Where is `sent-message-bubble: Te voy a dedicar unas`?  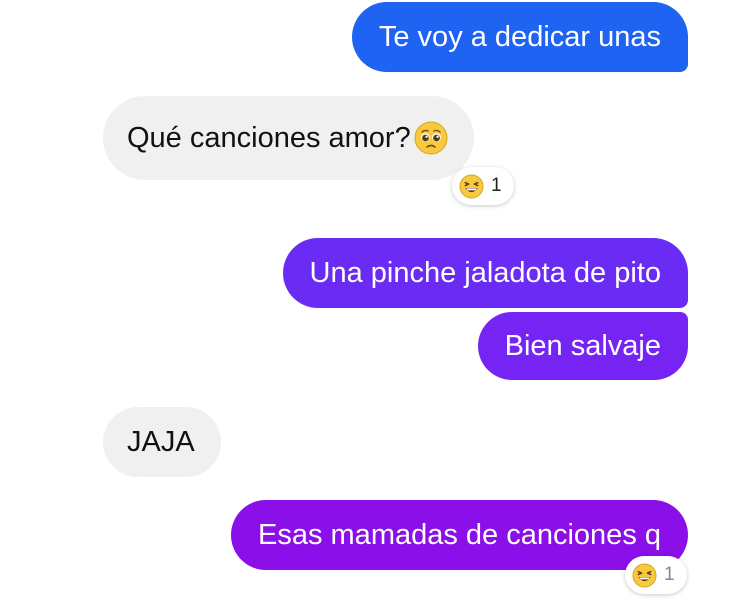
sent-message-bubble: Te voy a dedicar unas is located at coordinates (519, 37).